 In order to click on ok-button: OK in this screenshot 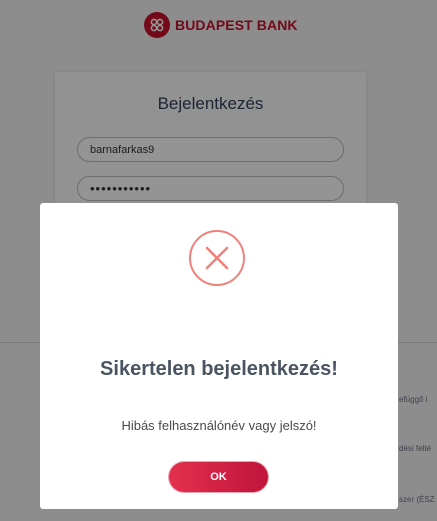, I will do `click(218, 477)`.